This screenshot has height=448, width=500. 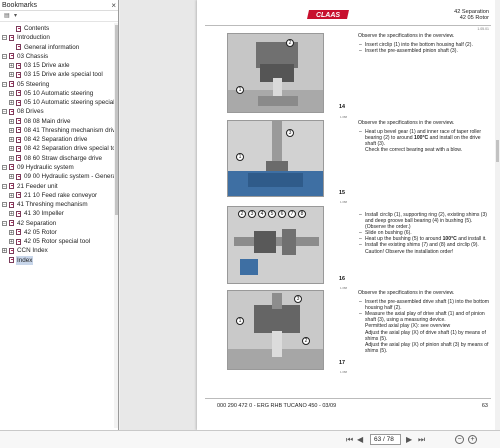 I want to click on callout-3: 3, so click(x=290, y=133).